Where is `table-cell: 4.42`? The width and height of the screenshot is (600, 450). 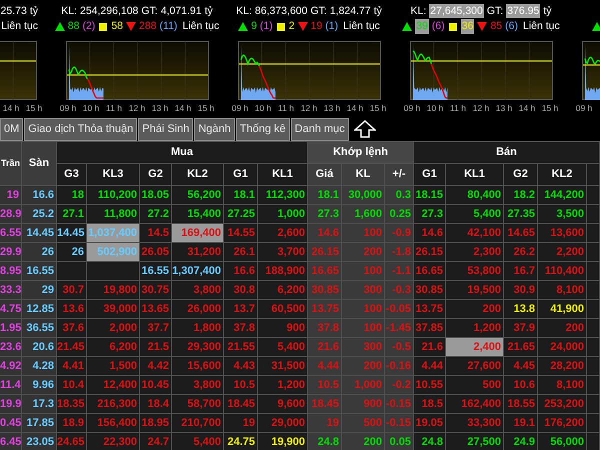
table-cell: 4.42 is located at coordinates (158, 366).